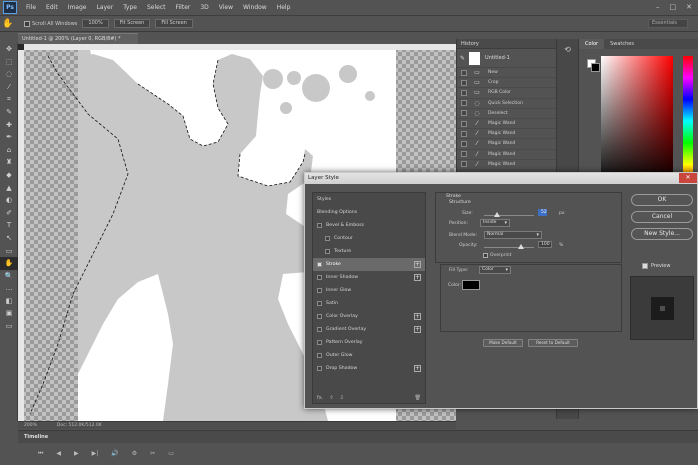 This screenshot has width=698, height=465. What do you see at coordinates (9, 125) in the screenshot?
I see `tool-icon: ✚` at bounding box center [9, 125].